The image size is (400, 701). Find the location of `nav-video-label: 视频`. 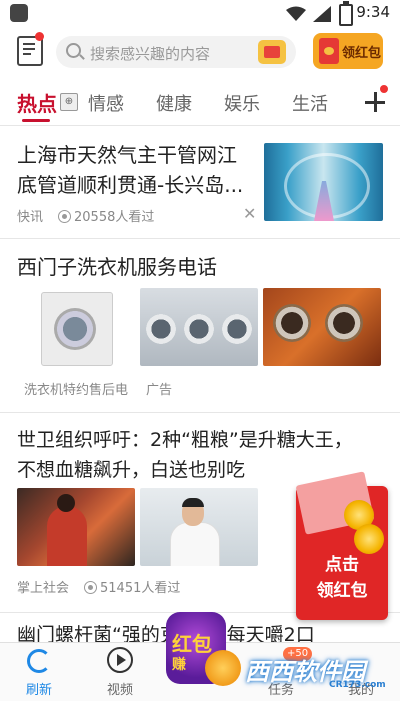

nav-video-label: 视频 is located at coordinates (120, 688).